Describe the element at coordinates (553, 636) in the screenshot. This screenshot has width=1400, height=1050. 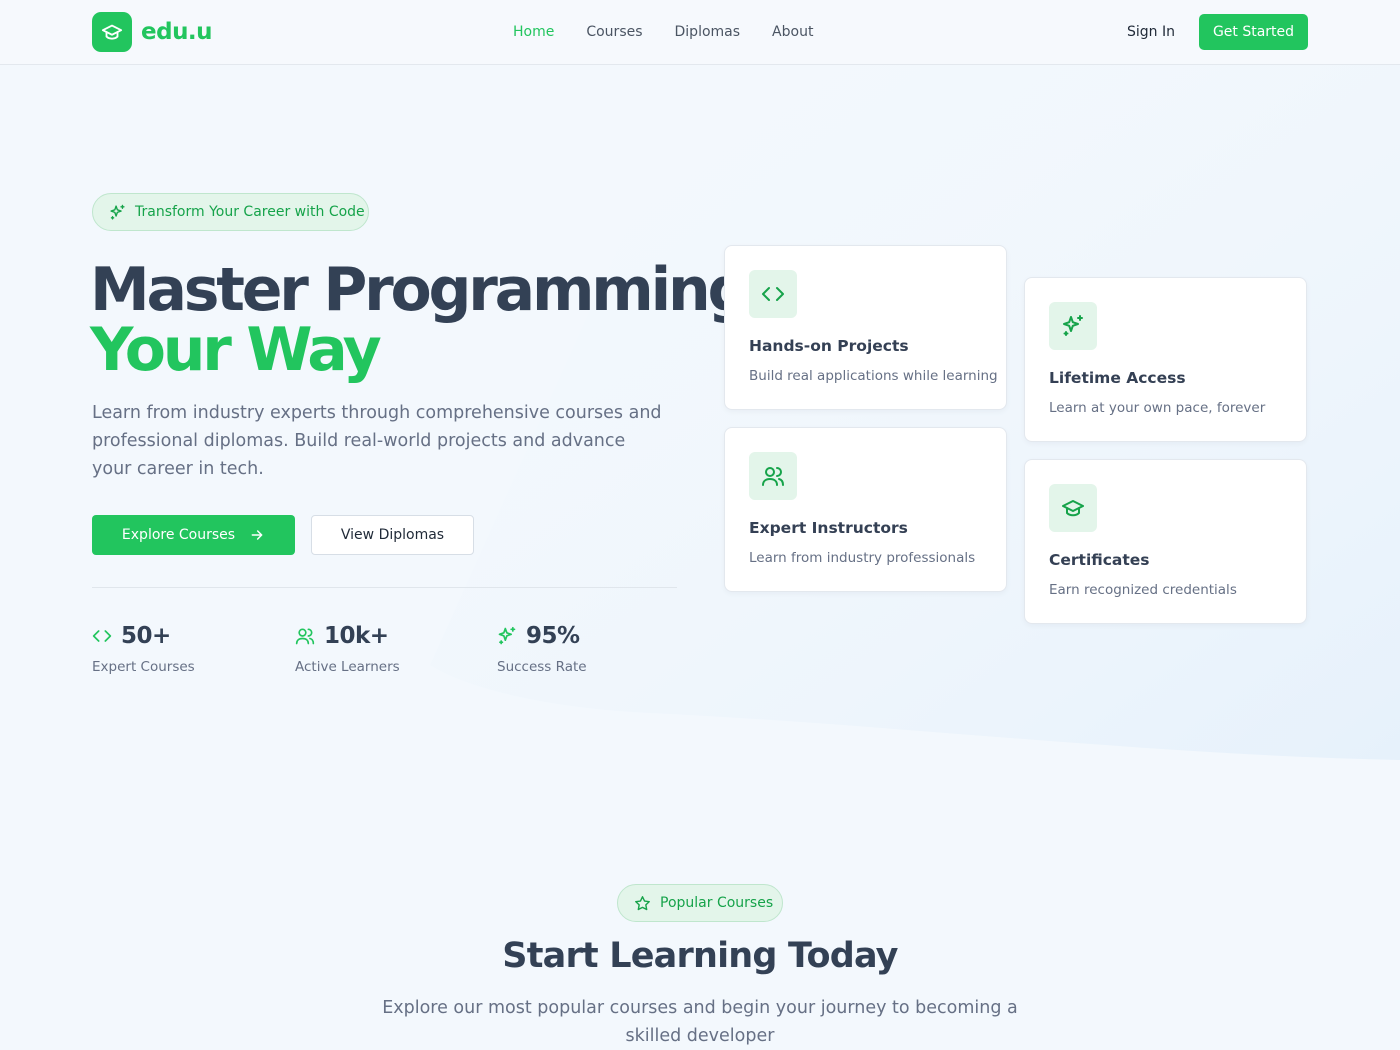
I see `stat-value: 95%` at that location.